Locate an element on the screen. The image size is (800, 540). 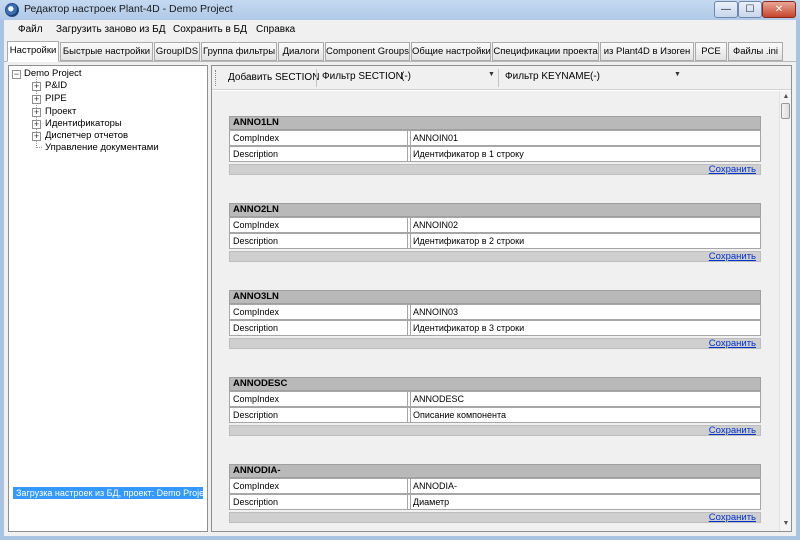
keyname-filter-dropdown: (-) is located at coordinates (595, 78).